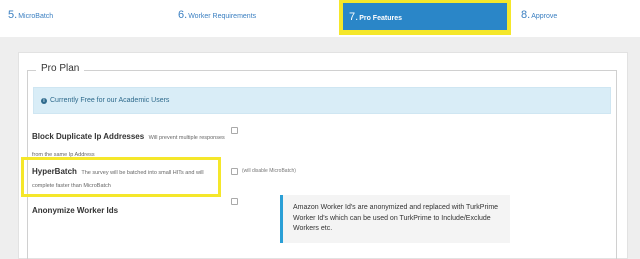 This screenshot has width=640, height=259. I want to click on hyperbatch-checkbox, so click(234, 171).